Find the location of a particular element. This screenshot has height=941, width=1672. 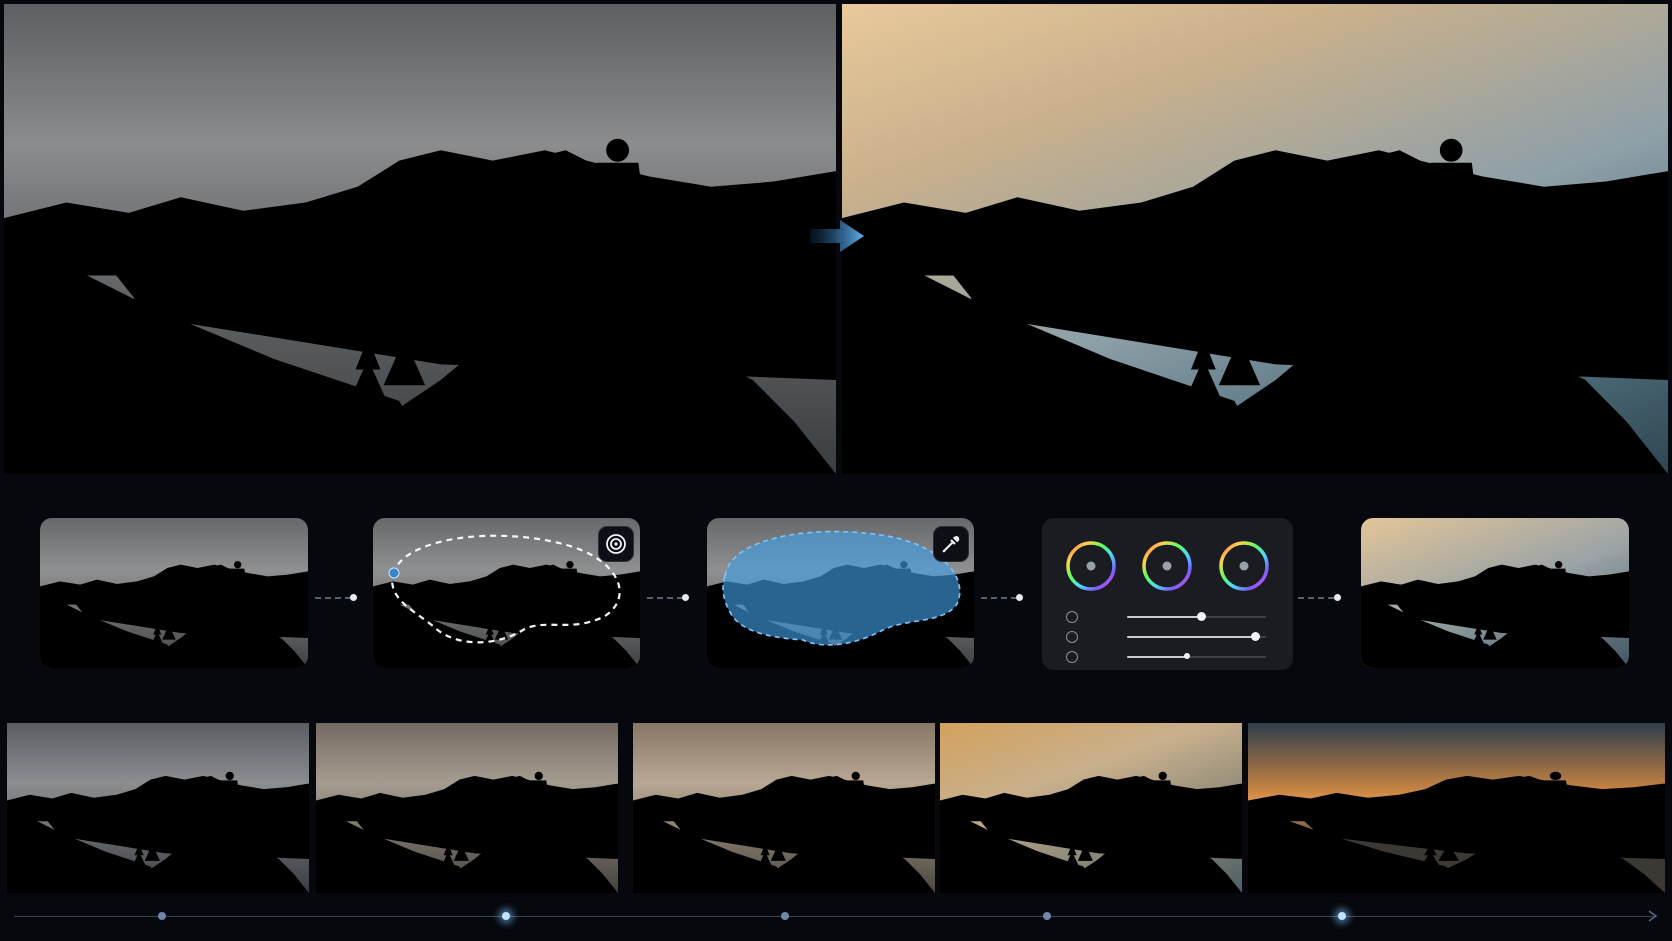

timer-icon is located at coordinates (1072, 657).